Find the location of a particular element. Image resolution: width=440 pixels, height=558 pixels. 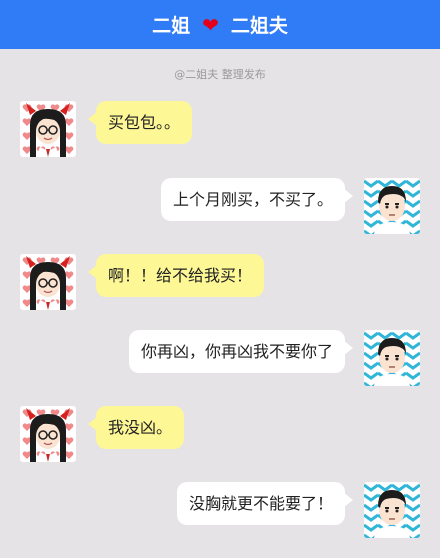

app-header: 二姐 ❤ 二姐夫 is located at coordinates (220, 24).